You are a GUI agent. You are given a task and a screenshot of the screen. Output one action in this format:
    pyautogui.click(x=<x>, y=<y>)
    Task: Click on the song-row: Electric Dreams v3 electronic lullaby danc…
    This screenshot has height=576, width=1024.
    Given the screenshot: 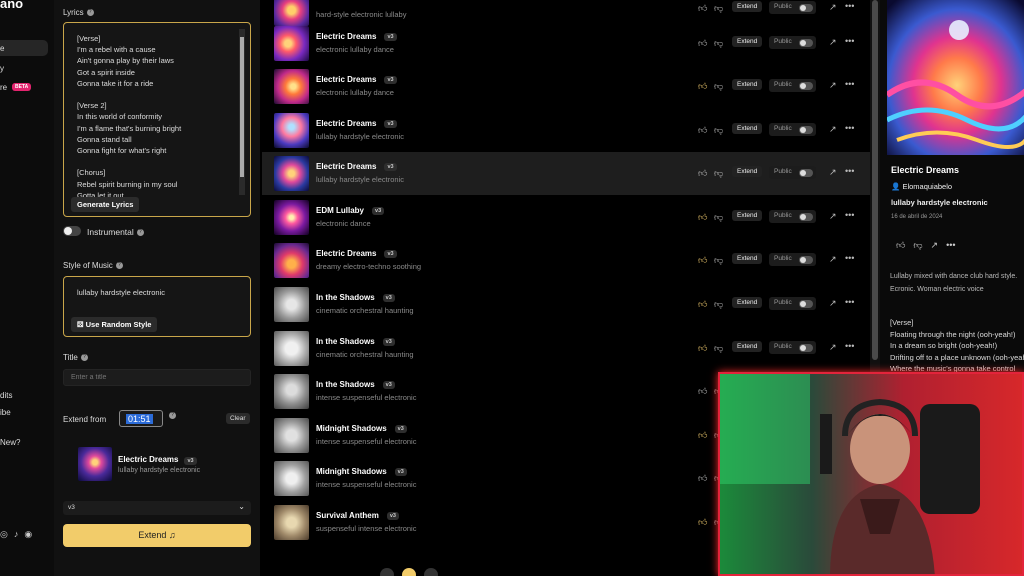 What is the action you would take?
    pyautogui.click(x=566, y=86)
    